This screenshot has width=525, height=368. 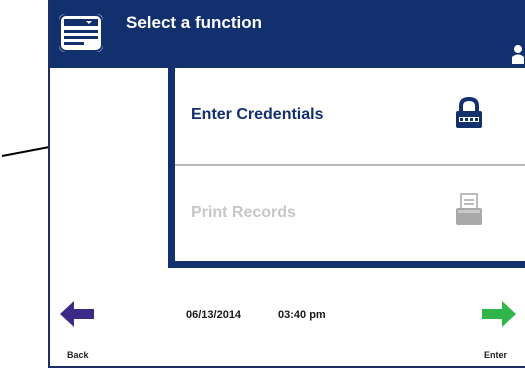 What do you see at coordinates (81, 33) in the screenshot?
I see `menu-card-icon` at bounding box center [81, 33].